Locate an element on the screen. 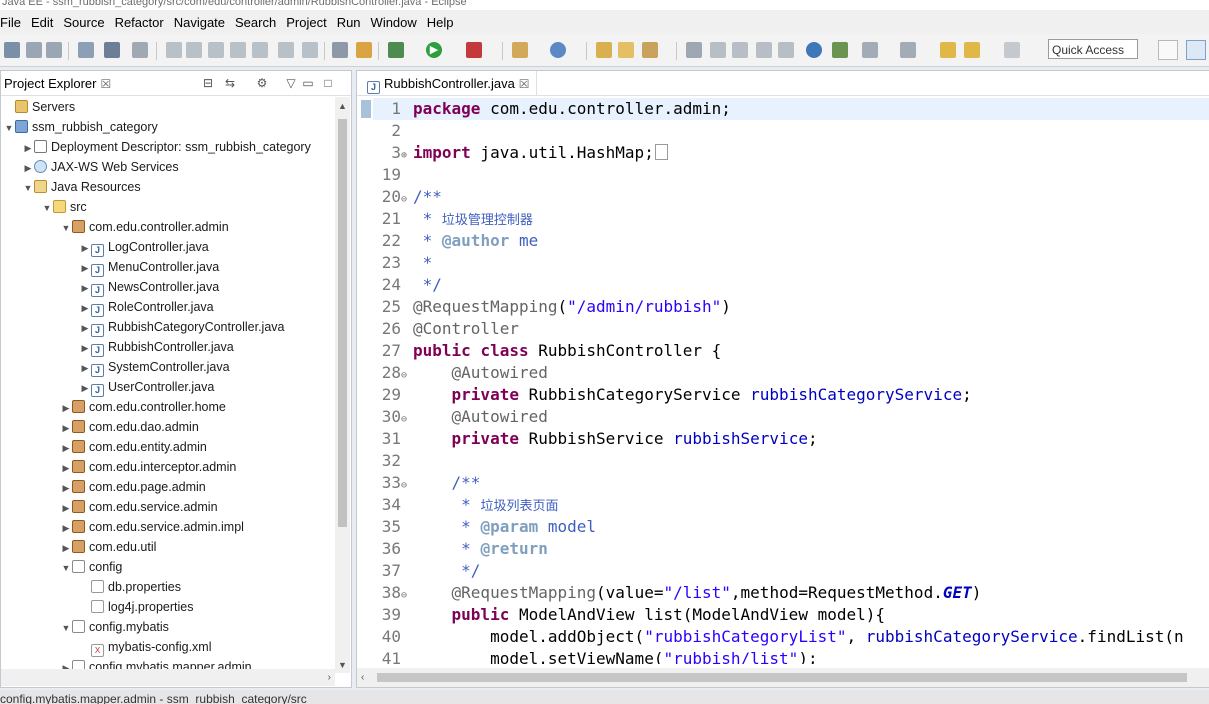  tree-item: Servers is located at coordinates (39, 107).